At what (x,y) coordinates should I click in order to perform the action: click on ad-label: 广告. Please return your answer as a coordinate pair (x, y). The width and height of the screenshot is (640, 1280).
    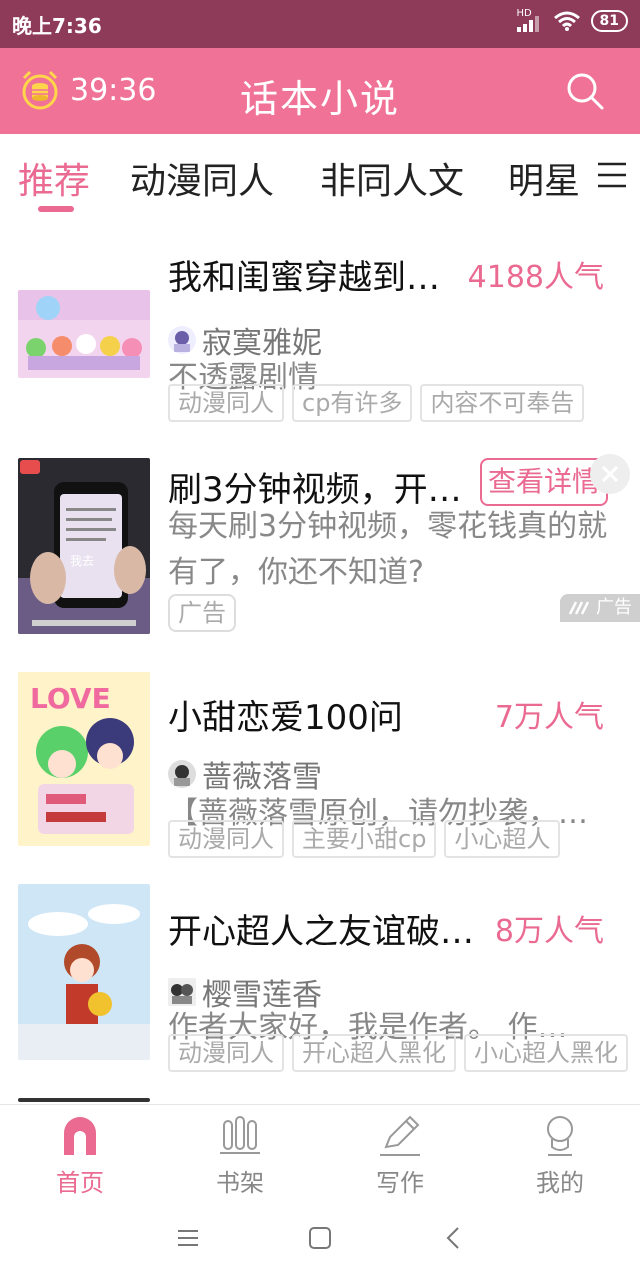
    Looking at the image, I should click on (600, 608).